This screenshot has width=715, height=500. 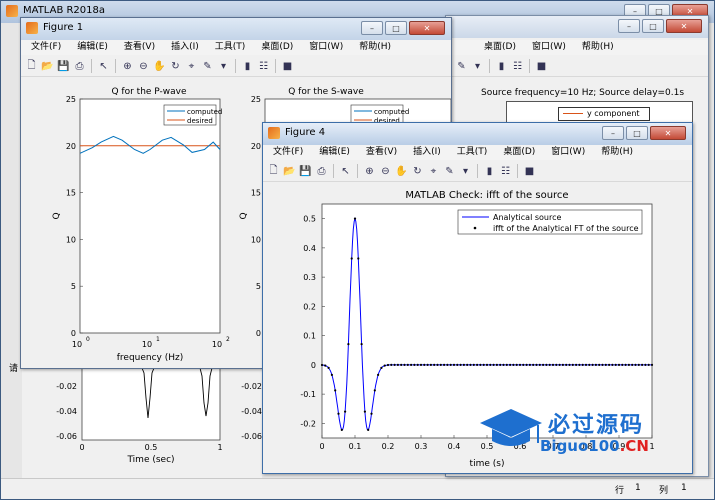 I want to click on back-legend-swatch, so click(x=573, y=113).